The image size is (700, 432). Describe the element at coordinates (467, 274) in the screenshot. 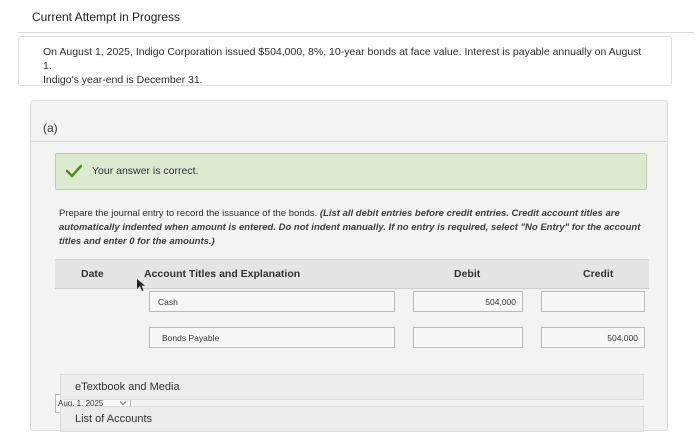

I see `debit-column-header: Debit` at that location.